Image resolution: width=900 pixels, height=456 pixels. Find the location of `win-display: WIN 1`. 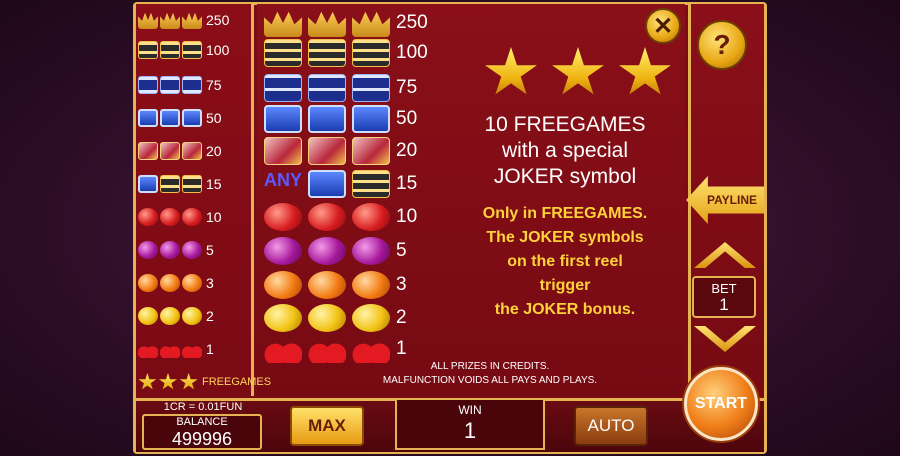

win-display: WIN 1 is located at coordinates (470, 424).